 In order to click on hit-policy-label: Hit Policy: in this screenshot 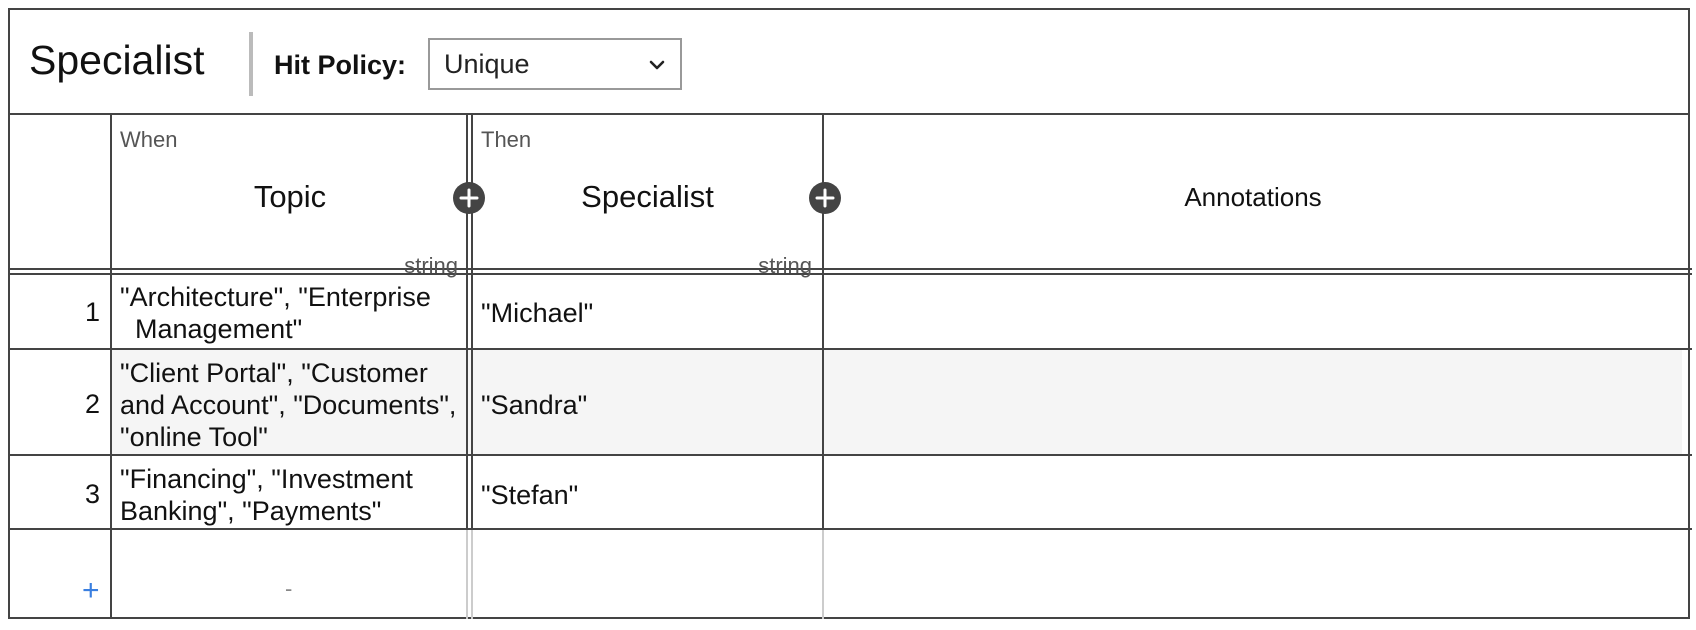, I will do `click(340, 65)`.